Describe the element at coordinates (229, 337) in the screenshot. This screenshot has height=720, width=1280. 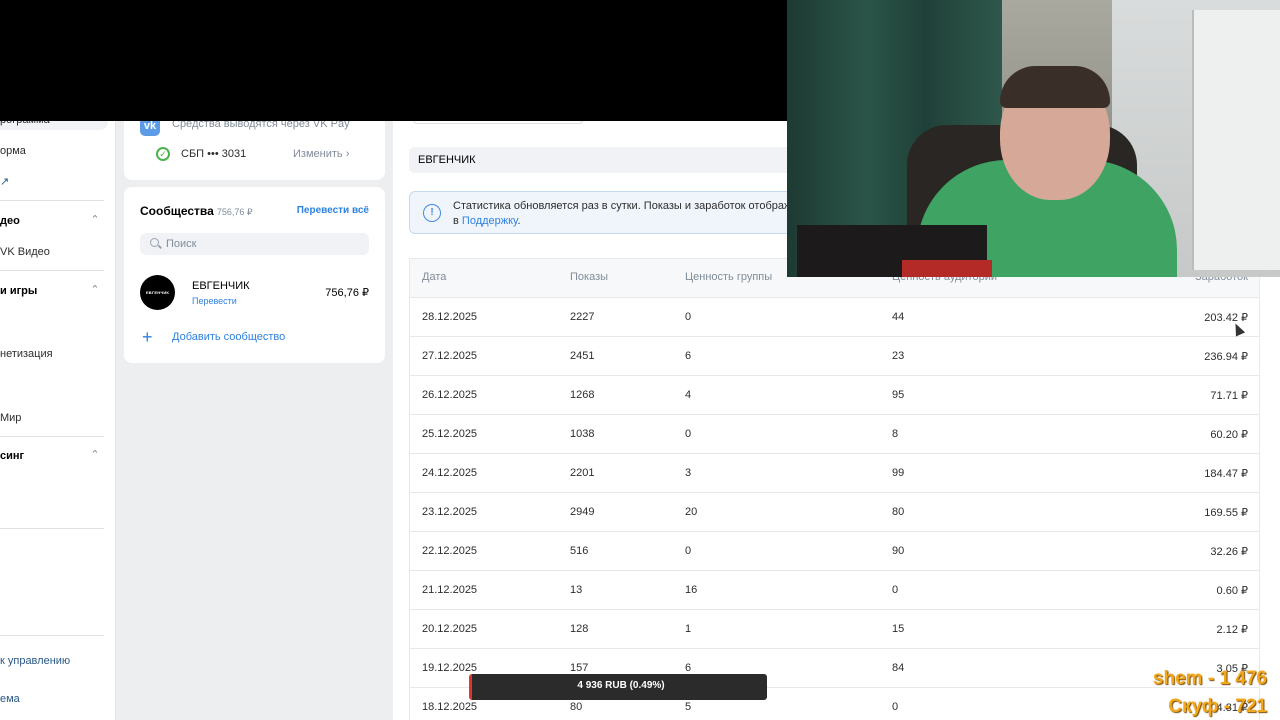
I see `add-community-label: Добавить сообщество` at that location.